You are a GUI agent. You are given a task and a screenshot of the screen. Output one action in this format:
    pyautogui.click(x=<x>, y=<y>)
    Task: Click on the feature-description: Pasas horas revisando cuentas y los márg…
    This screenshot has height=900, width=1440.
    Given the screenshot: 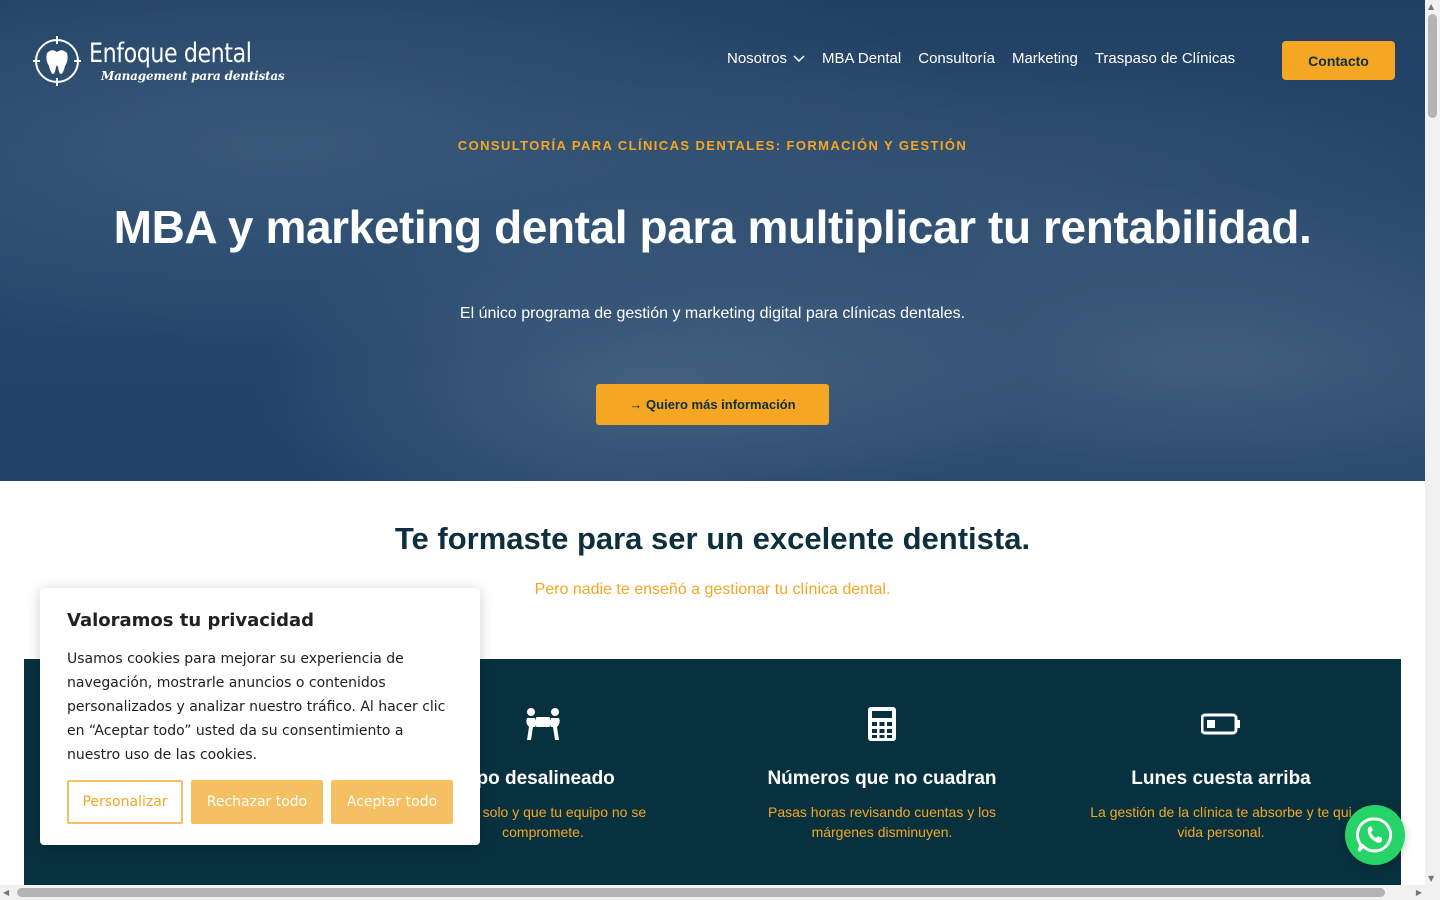 What is the action you would take?
    pyautogui.click(x=881, y=822)
    